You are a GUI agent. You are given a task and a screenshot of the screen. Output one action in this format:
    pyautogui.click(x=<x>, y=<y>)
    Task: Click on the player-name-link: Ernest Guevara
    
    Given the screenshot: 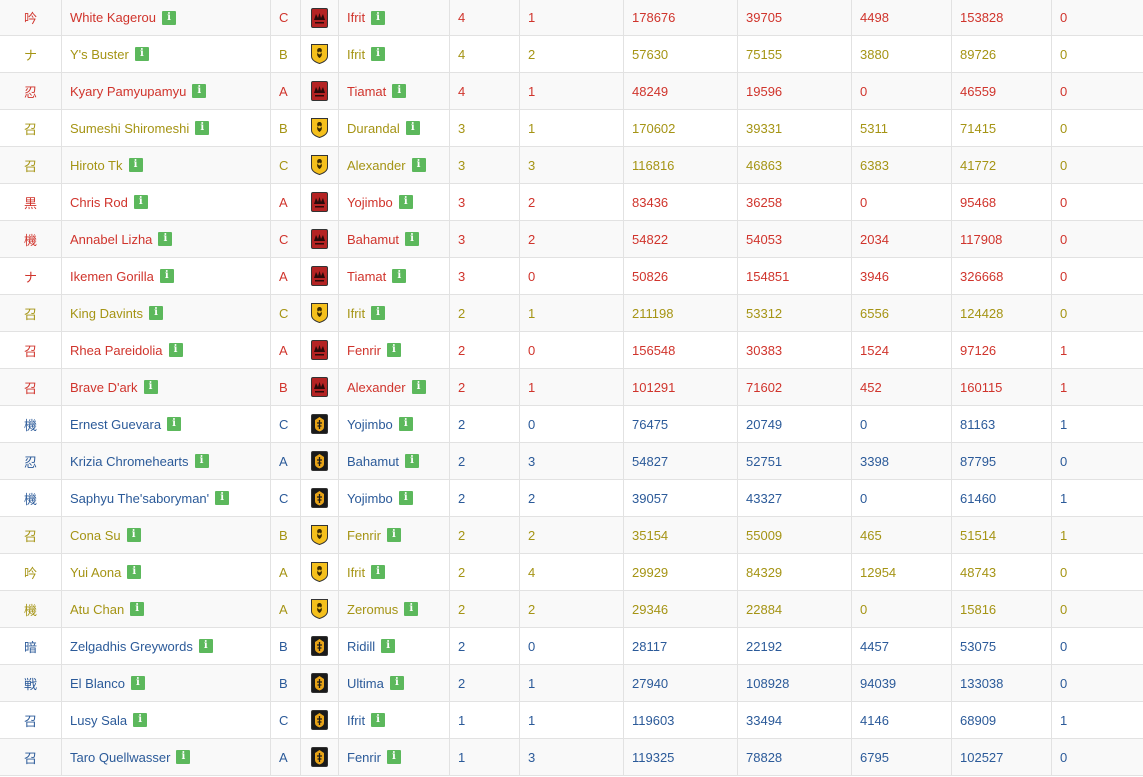 What is the action you would take?
    pyautogui.click(x=115, y=424)
    